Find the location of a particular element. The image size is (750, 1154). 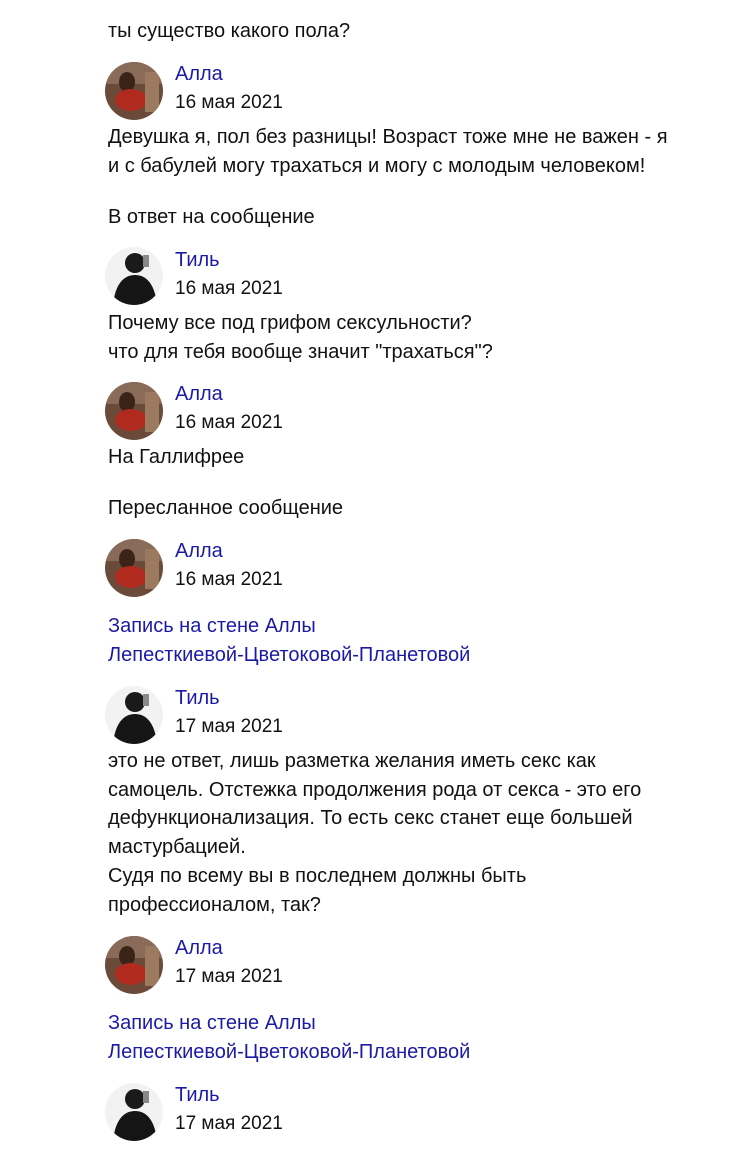

forwarded-label: Пересланное сообщение is located at coordinates (226, 508).